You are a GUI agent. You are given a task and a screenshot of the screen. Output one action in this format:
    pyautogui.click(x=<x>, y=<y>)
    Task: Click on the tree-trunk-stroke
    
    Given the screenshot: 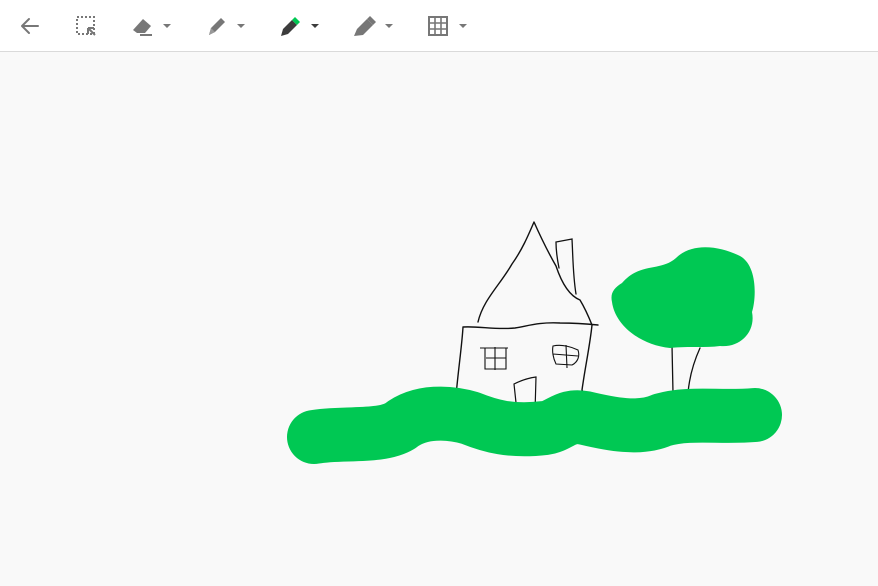 What is the action you would take?
    pyautogui.click(x=686, y=369)
    